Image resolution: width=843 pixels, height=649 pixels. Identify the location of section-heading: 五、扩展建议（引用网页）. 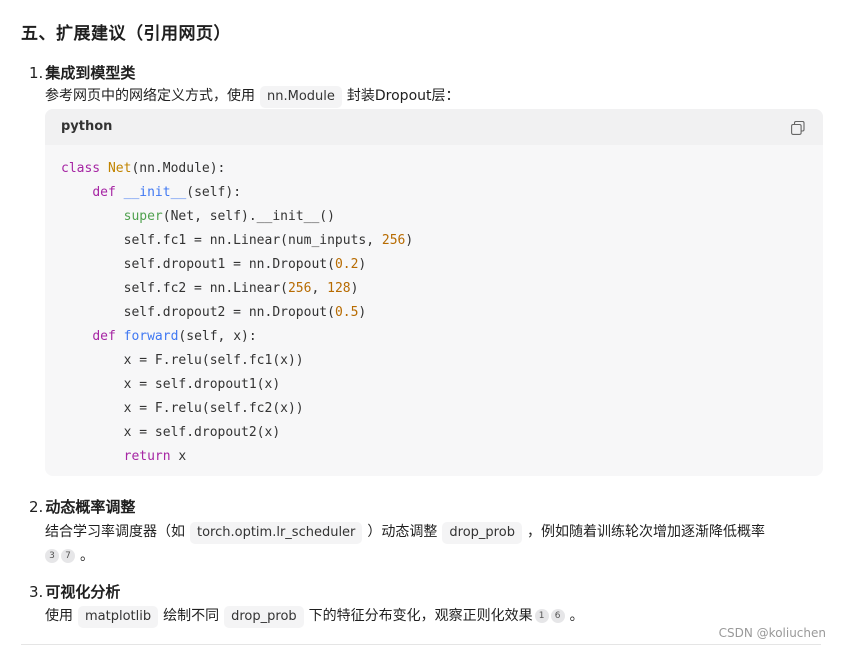
(126, 34).